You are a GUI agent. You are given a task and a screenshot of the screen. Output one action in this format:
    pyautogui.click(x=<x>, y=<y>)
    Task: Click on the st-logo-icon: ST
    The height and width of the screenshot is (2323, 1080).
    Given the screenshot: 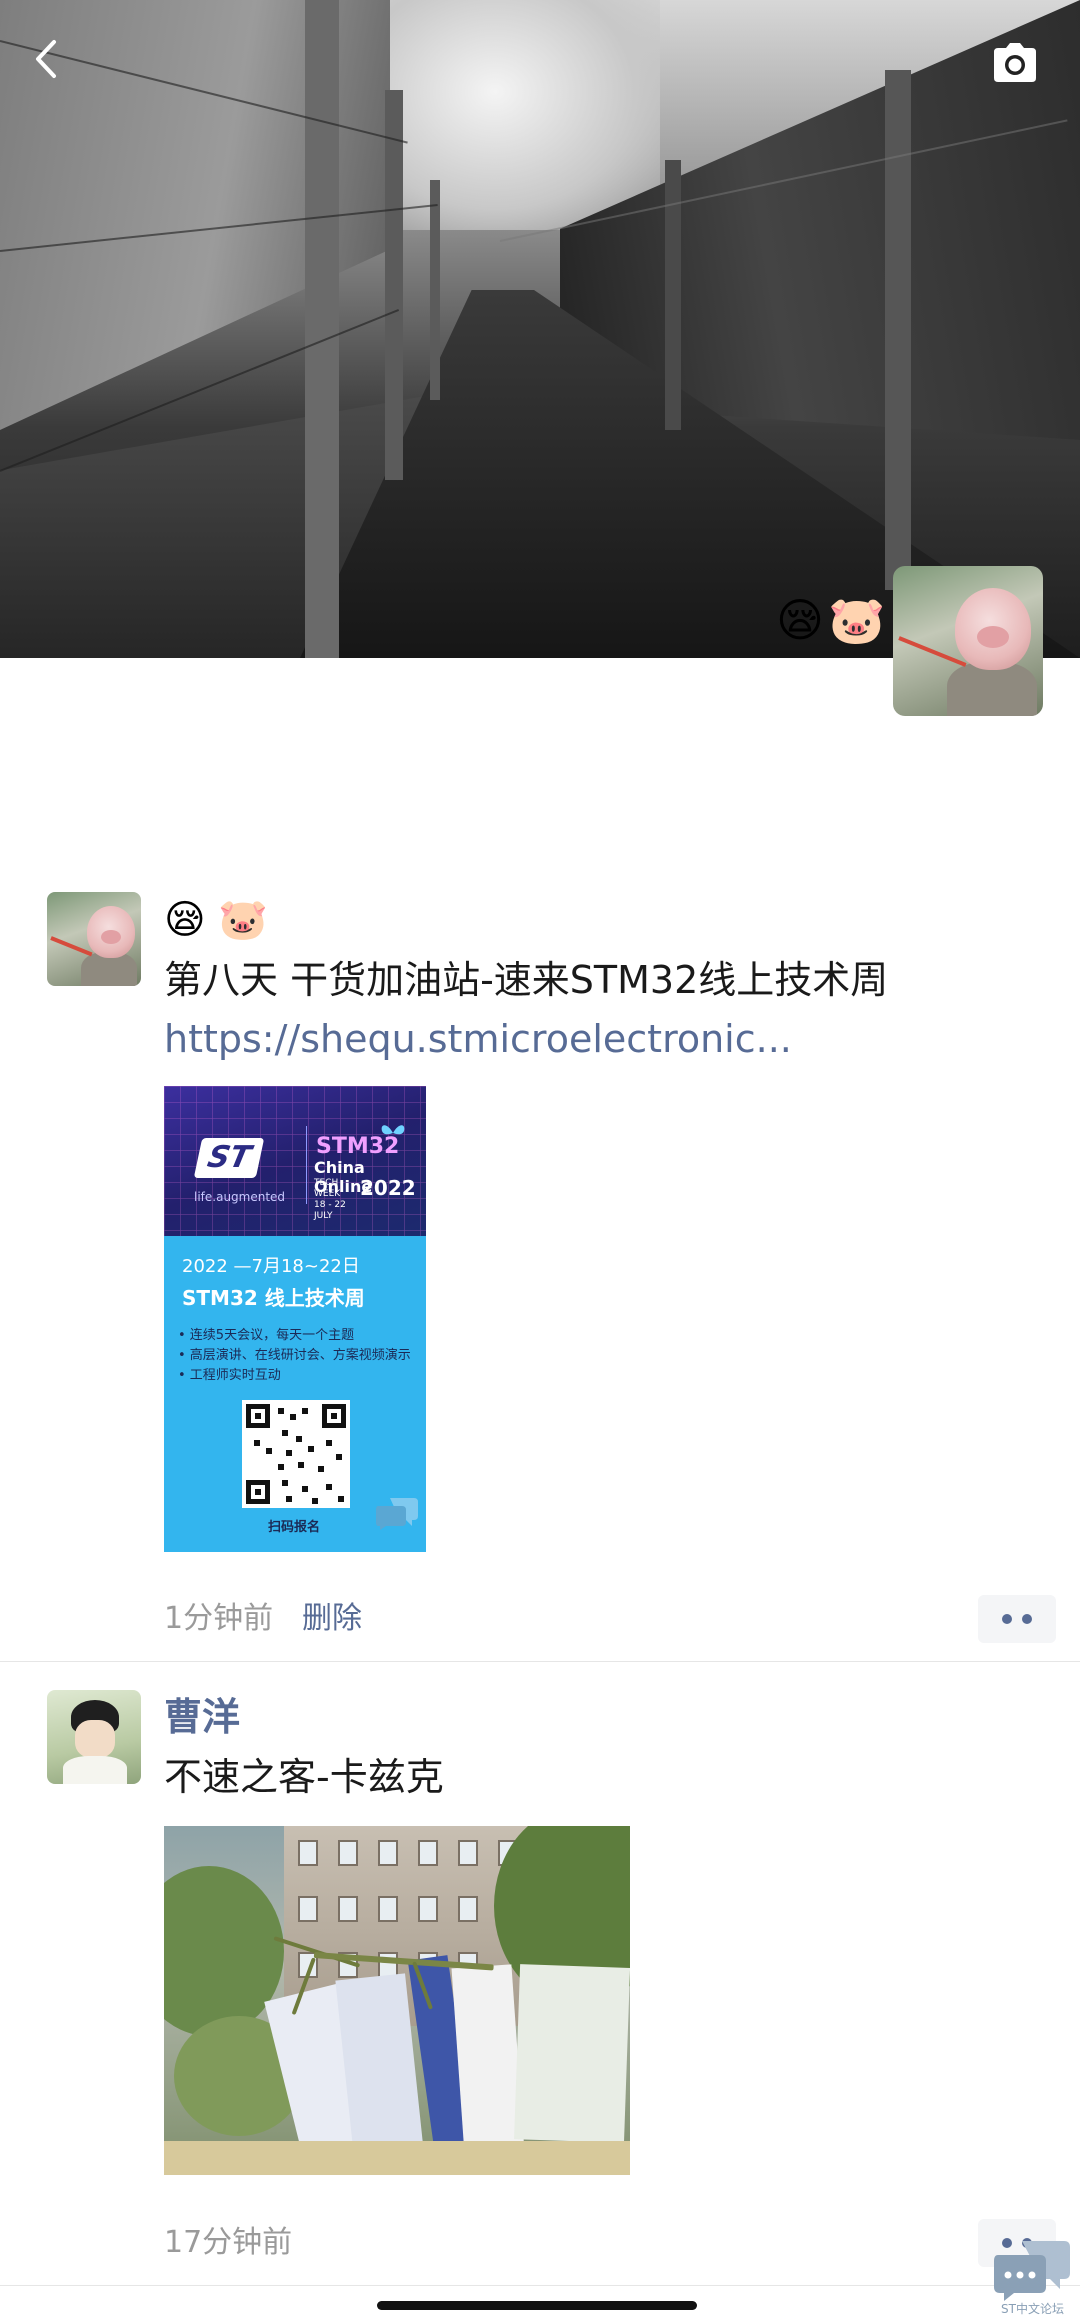 What is the action you would take?
    pyautogui.click(x=229, y=1158)
    